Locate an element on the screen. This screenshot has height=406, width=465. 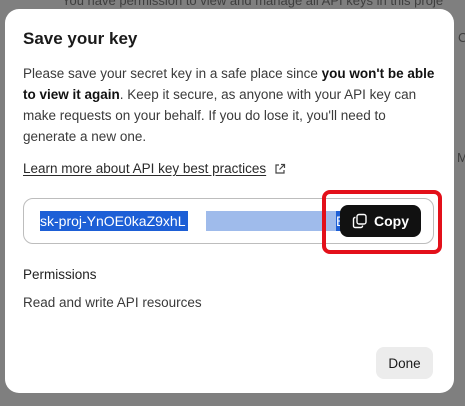
external-link-icon is located at coordinates (280, 168).